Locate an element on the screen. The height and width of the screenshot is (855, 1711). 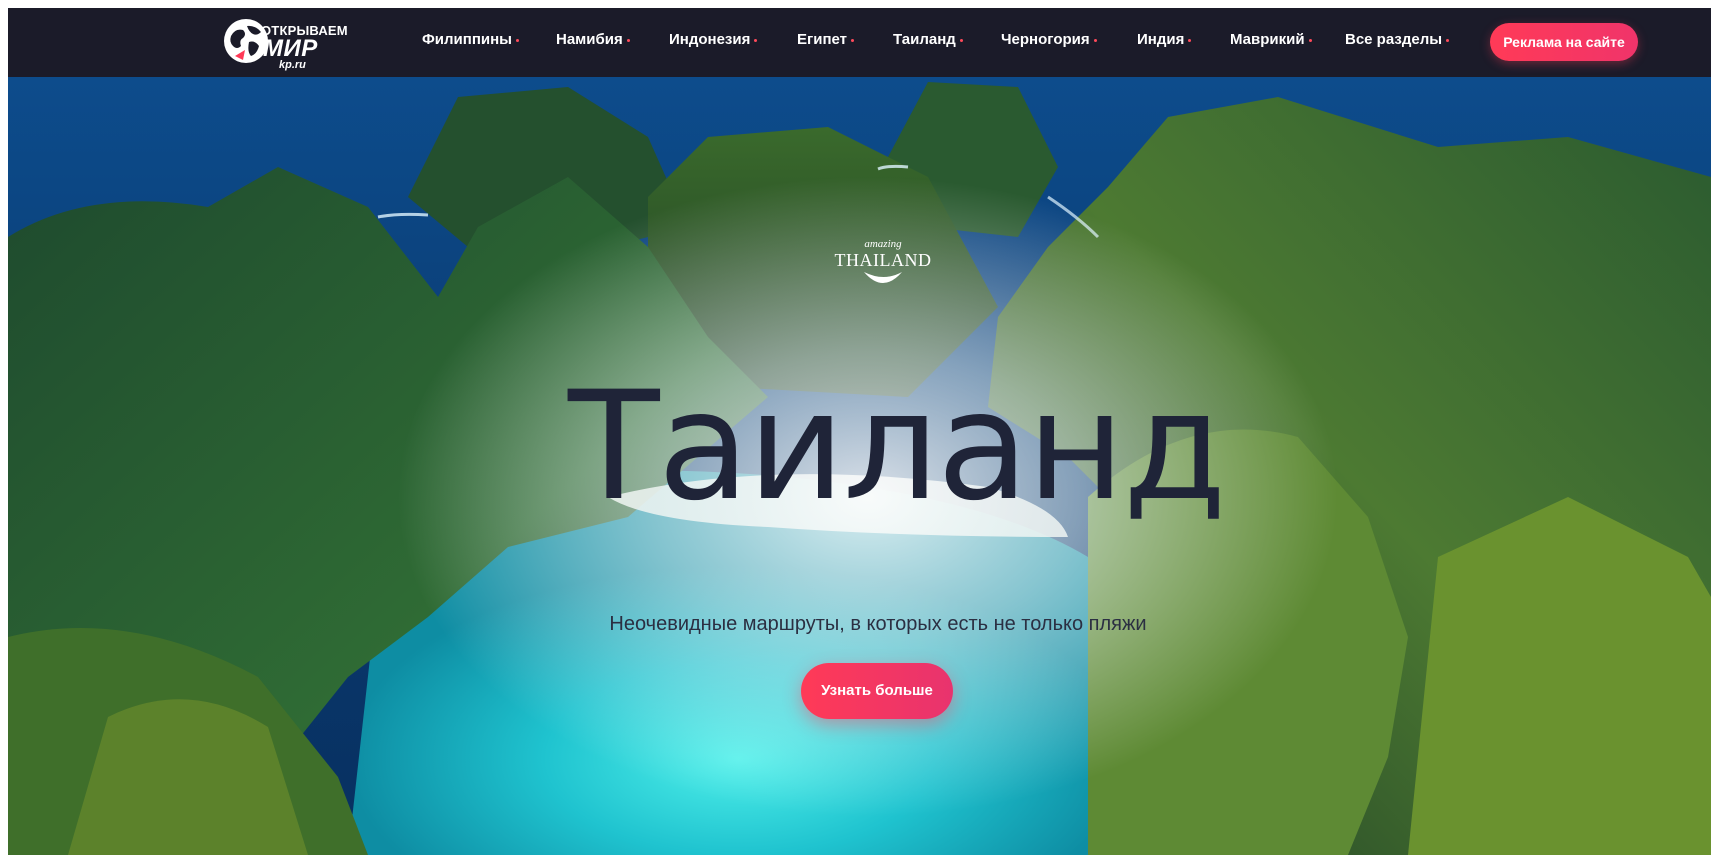
nav-item-label: Индия is located at coordinates (1161, 39).